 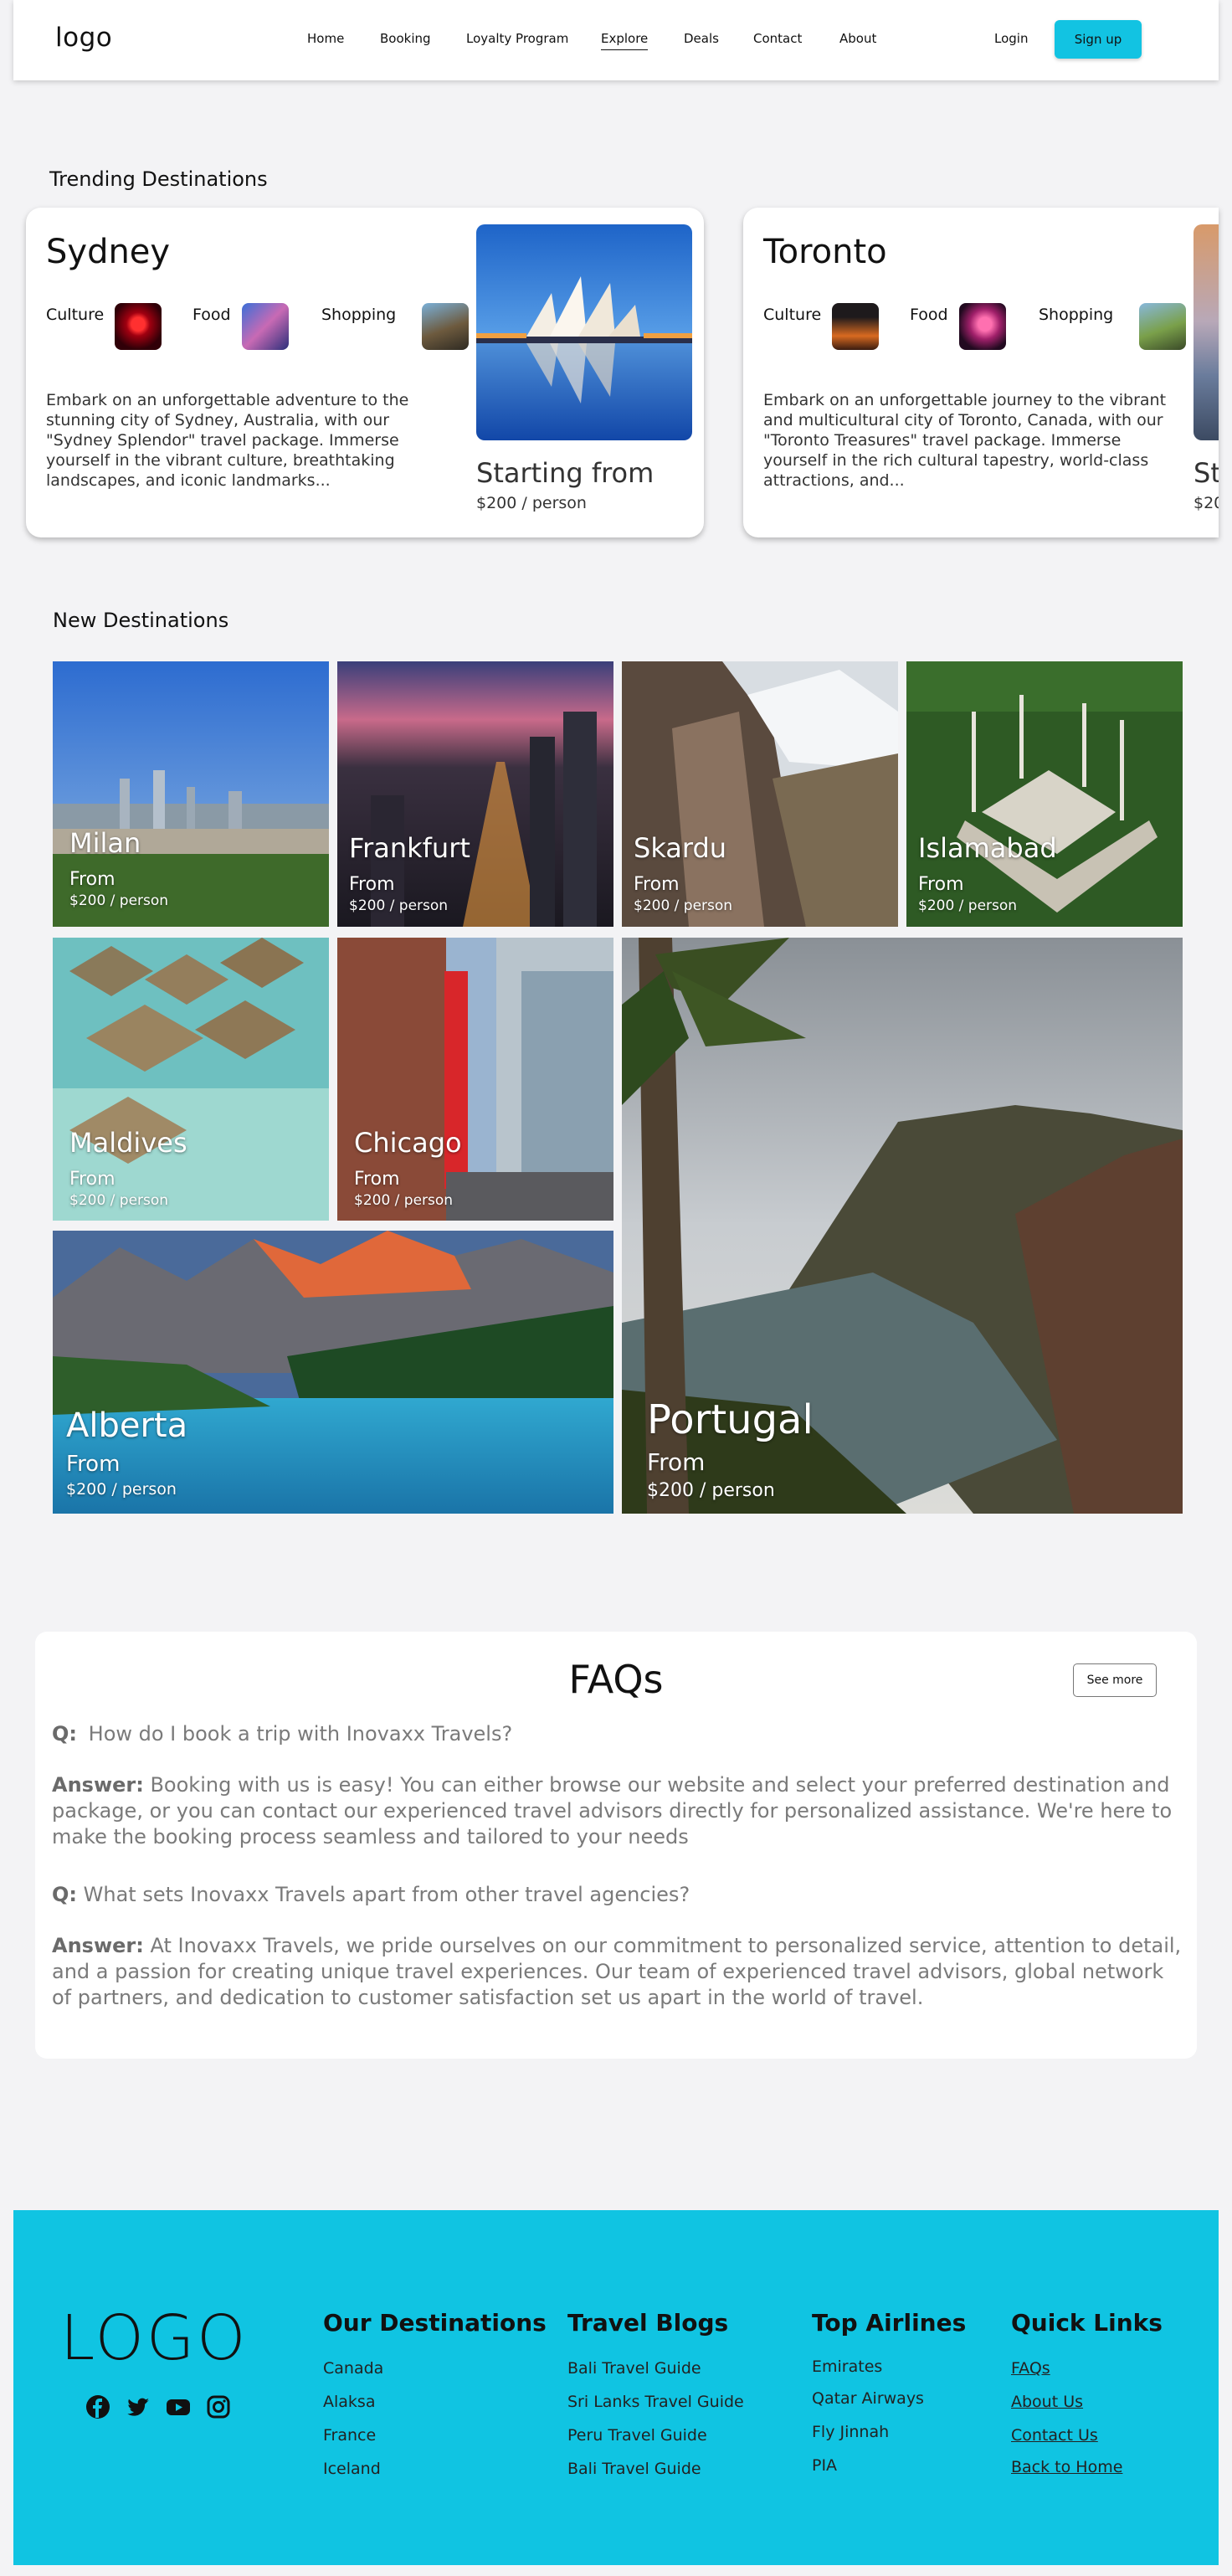 What do you see at coordinates (127, 1426) in the screenshot?
I see `tile-name: Alberta` at bounding box center [127, 1426].